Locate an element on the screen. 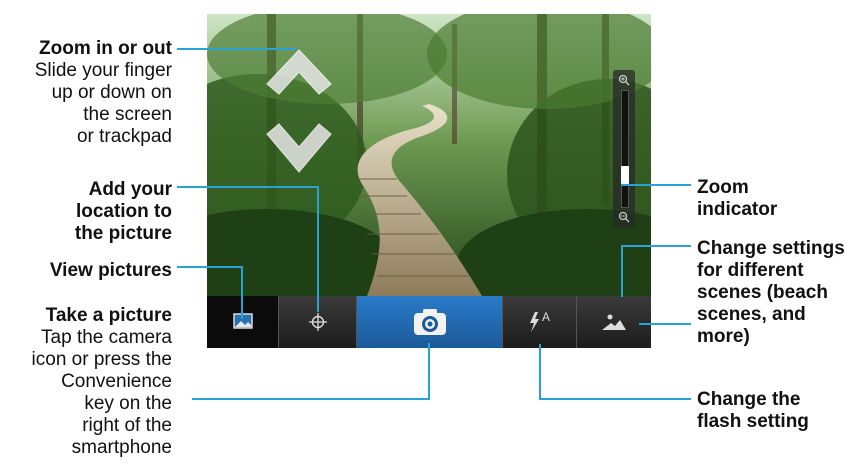  callout-location-line-1: Add your is located at coordinates (130, 189).